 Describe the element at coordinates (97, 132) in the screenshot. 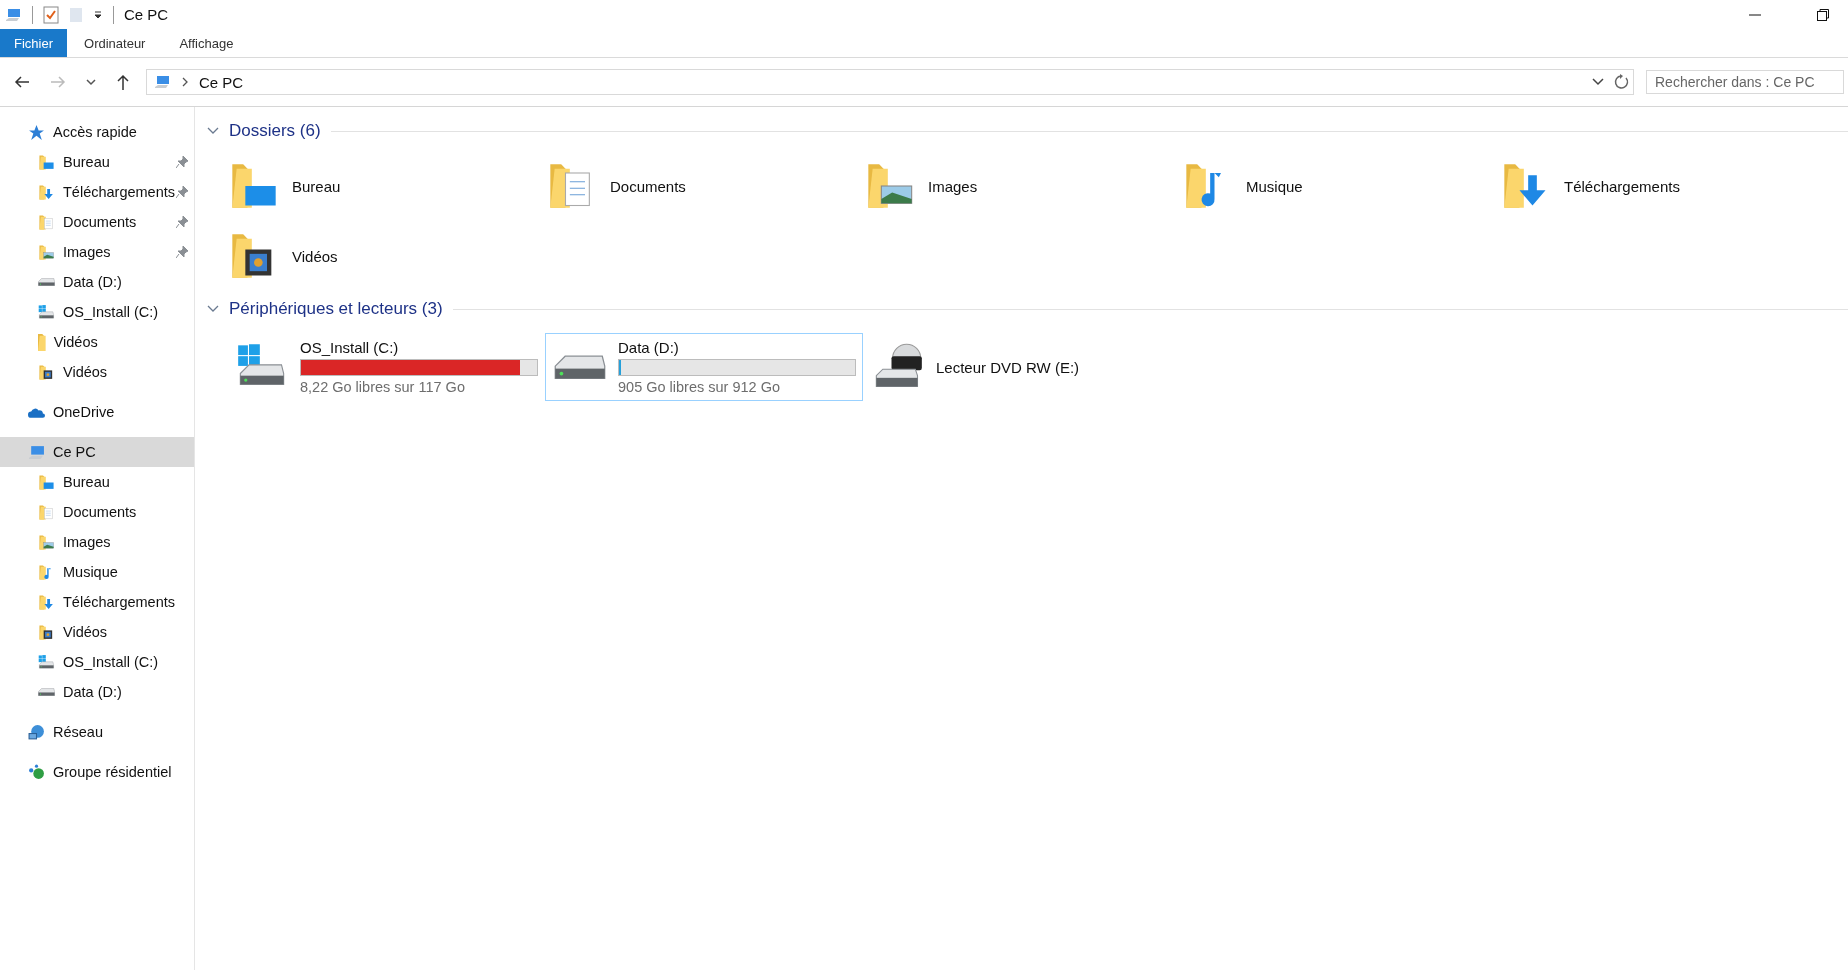

I see `sidebar-item: Accès rapide` at that location.